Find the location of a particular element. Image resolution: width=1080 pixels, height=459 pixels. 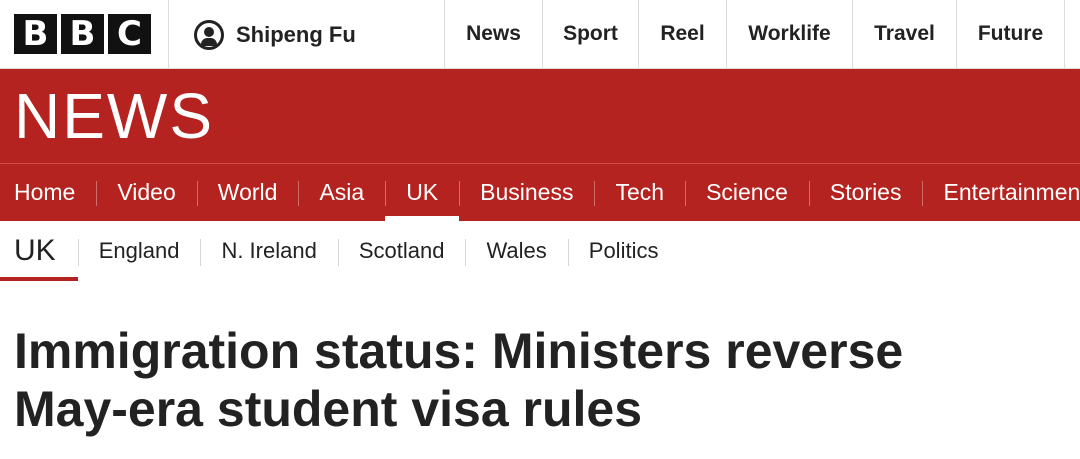

nav-stories: Stories is located at coordinates (865, 192).